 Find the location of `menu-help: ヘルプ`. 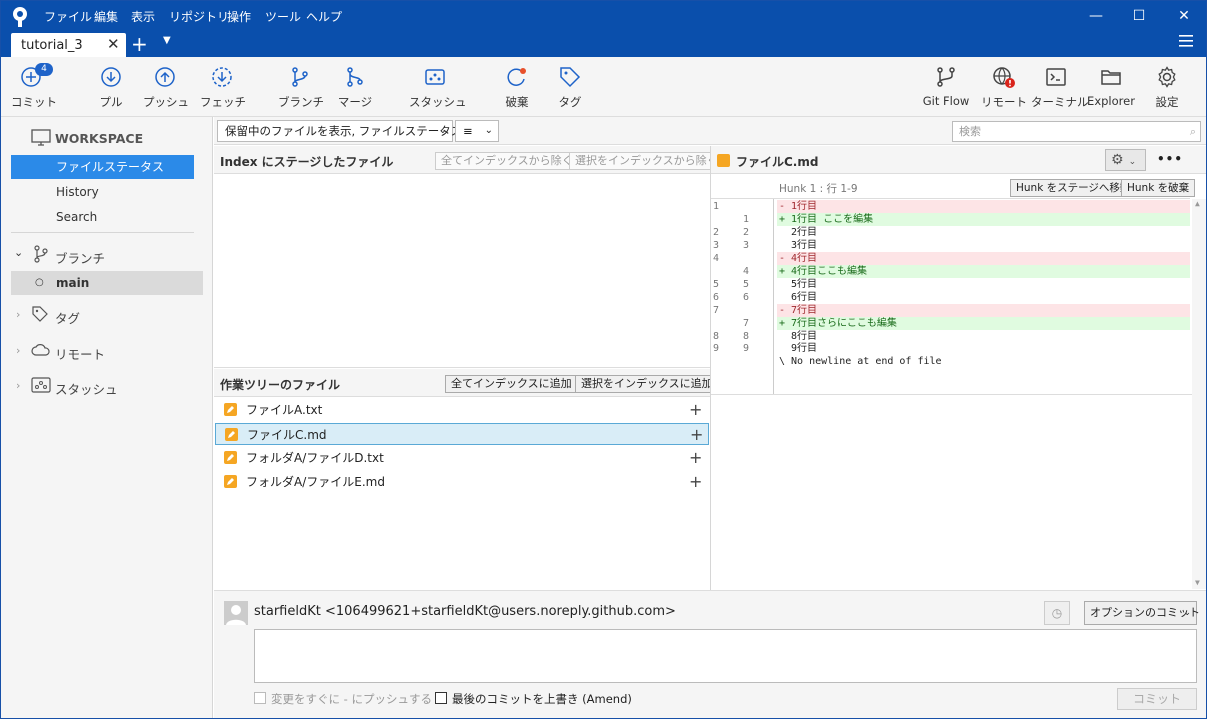

menu-help: ヘルプ is located at coordinates (324, 16).